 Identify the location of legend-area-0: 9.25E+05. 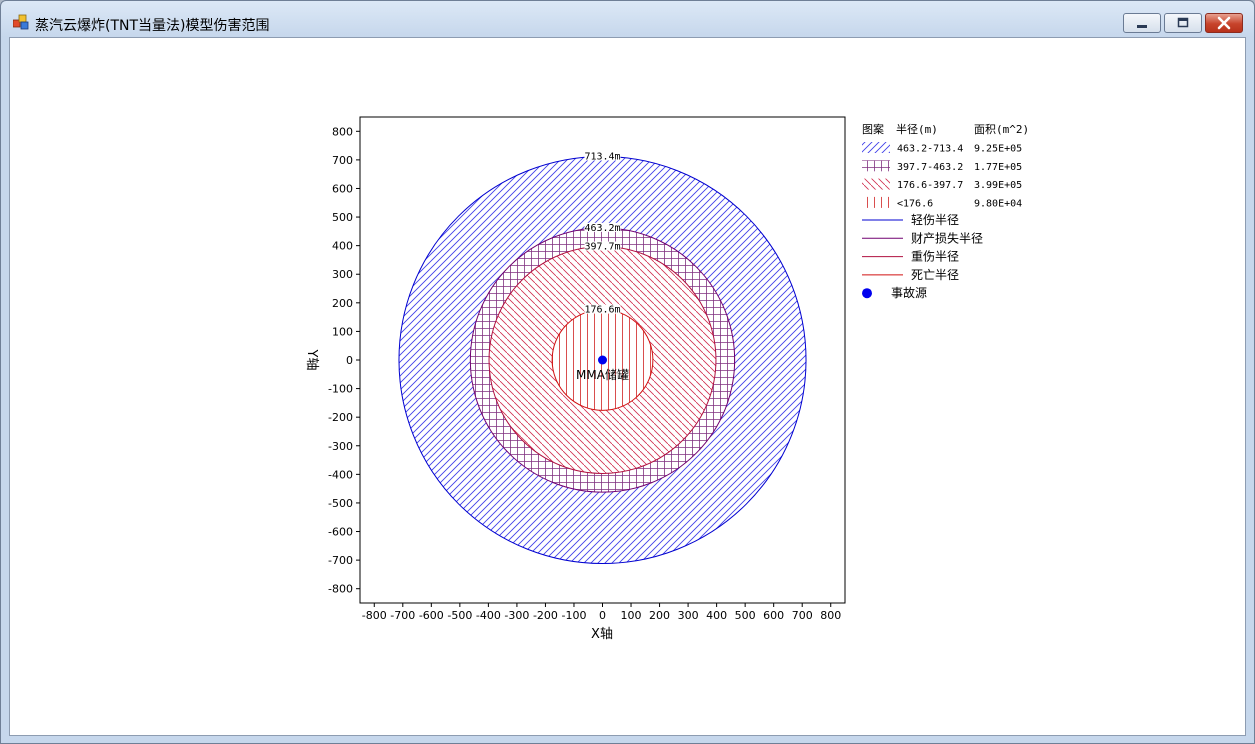
(998, 149).